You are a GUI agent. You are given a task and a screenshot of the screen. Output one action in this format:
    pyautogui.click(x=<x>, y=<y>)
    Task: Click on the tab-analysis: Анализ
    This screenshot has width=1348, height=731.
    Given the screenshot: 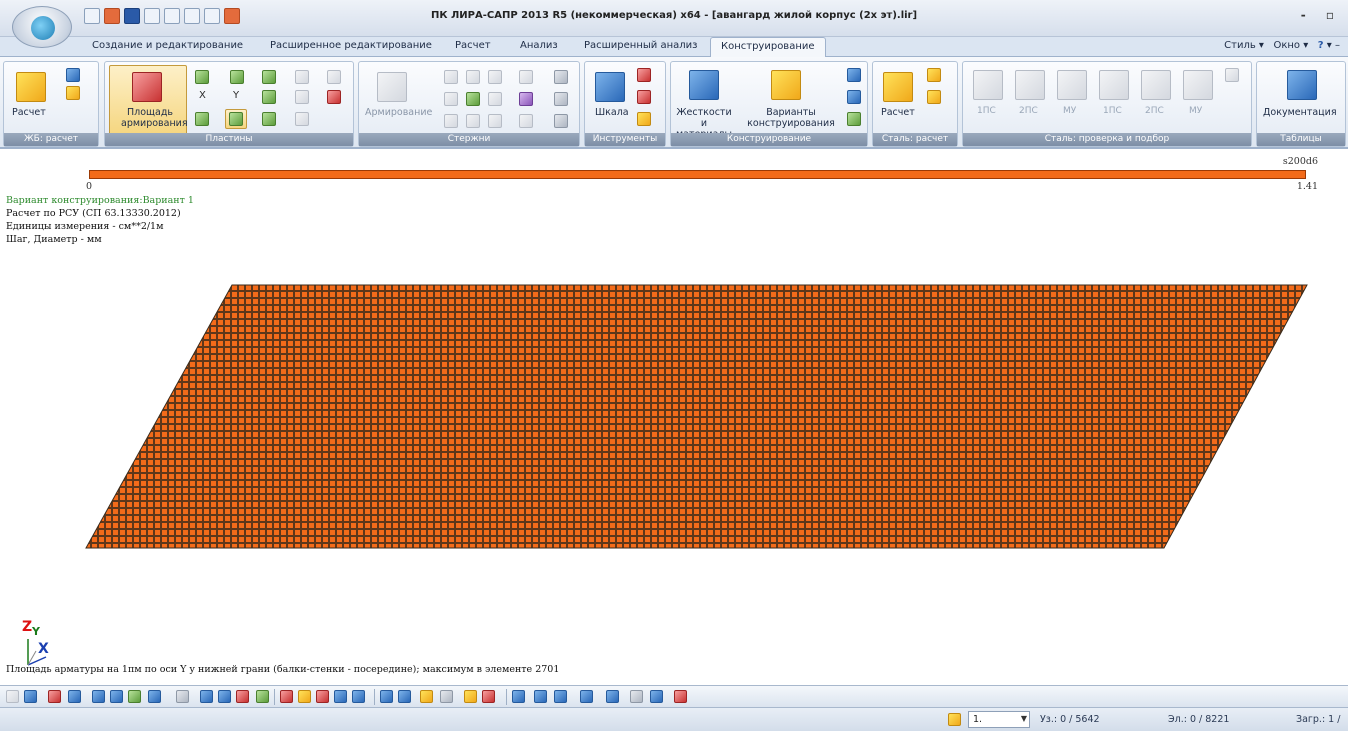 What is the action you would take?
    pyautogui.click(x=539, y=45)
    